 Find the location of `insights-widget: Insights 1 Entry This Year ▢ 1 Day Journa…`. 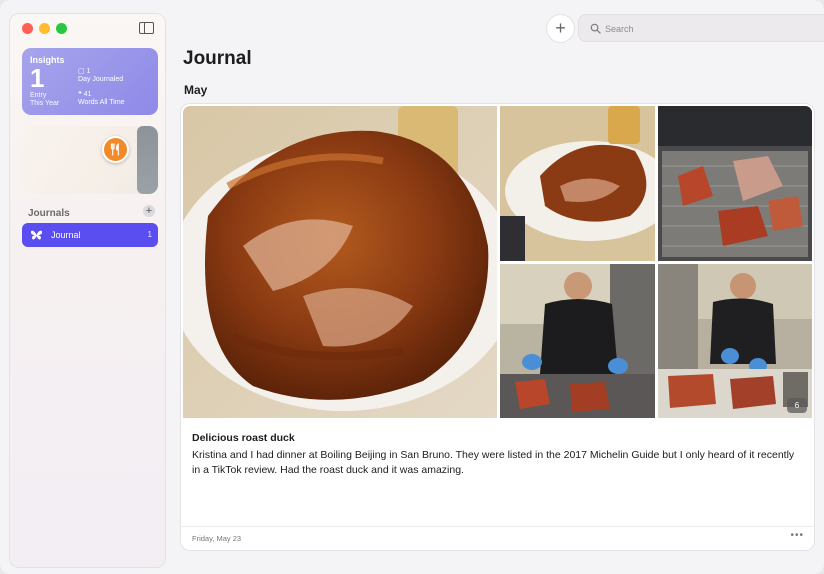

insights-widget: Insights 1 Entry This Year ▢ 1 Day Journa… is located at coordinates (90, 81).